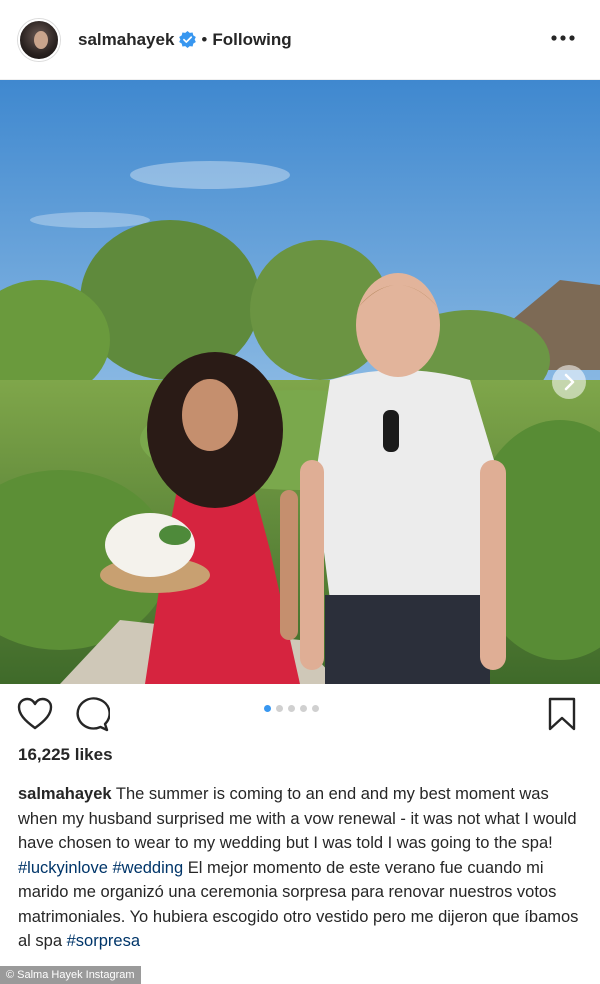 The width and height of the screenshot is (600, 984). I want to click on carousel-indicator, so click(291, 708).